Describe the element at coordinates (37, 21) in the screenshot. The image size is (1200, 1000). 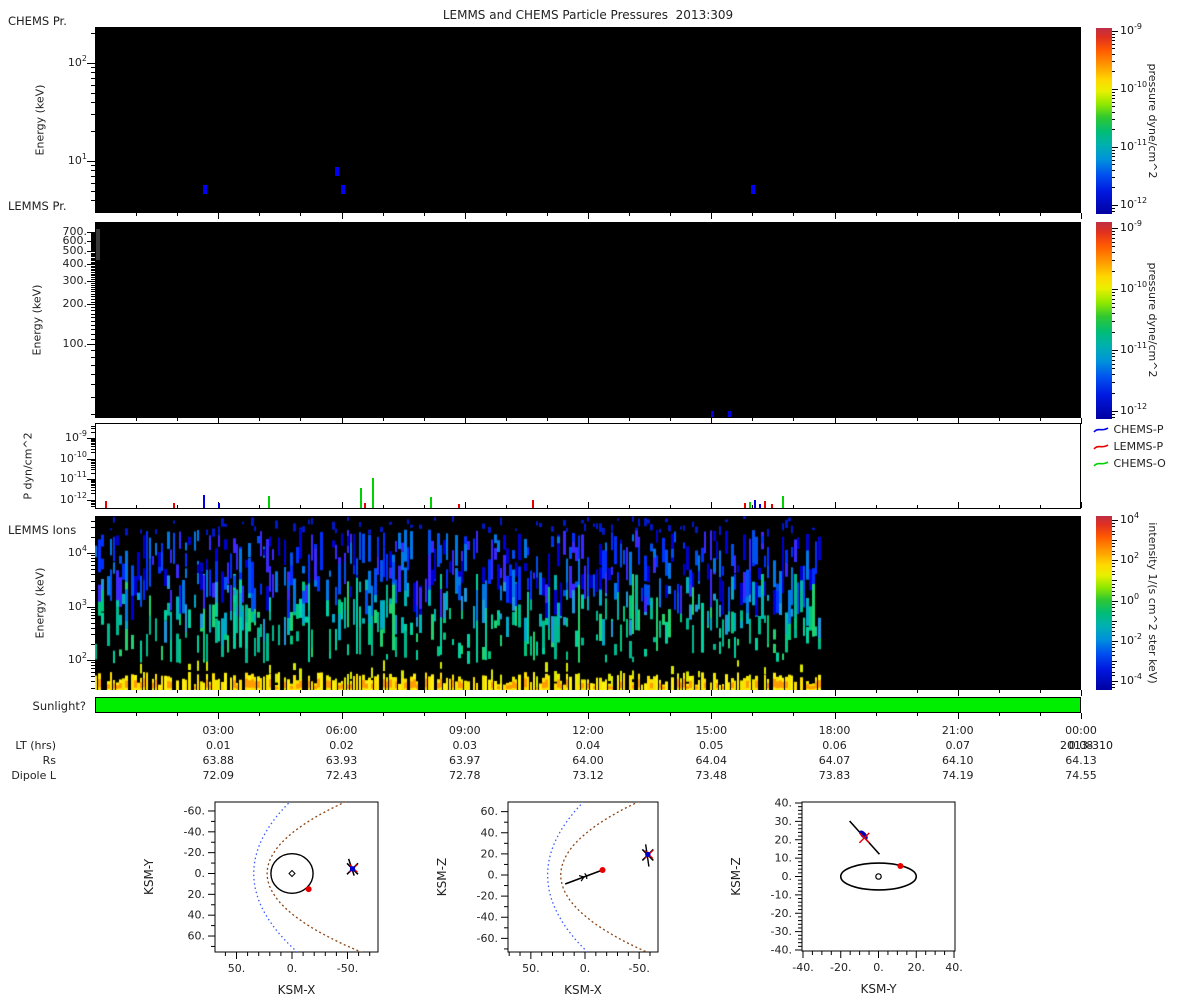
I see `panel-label-chems-pressure: CHEMS Pr.` at that location.